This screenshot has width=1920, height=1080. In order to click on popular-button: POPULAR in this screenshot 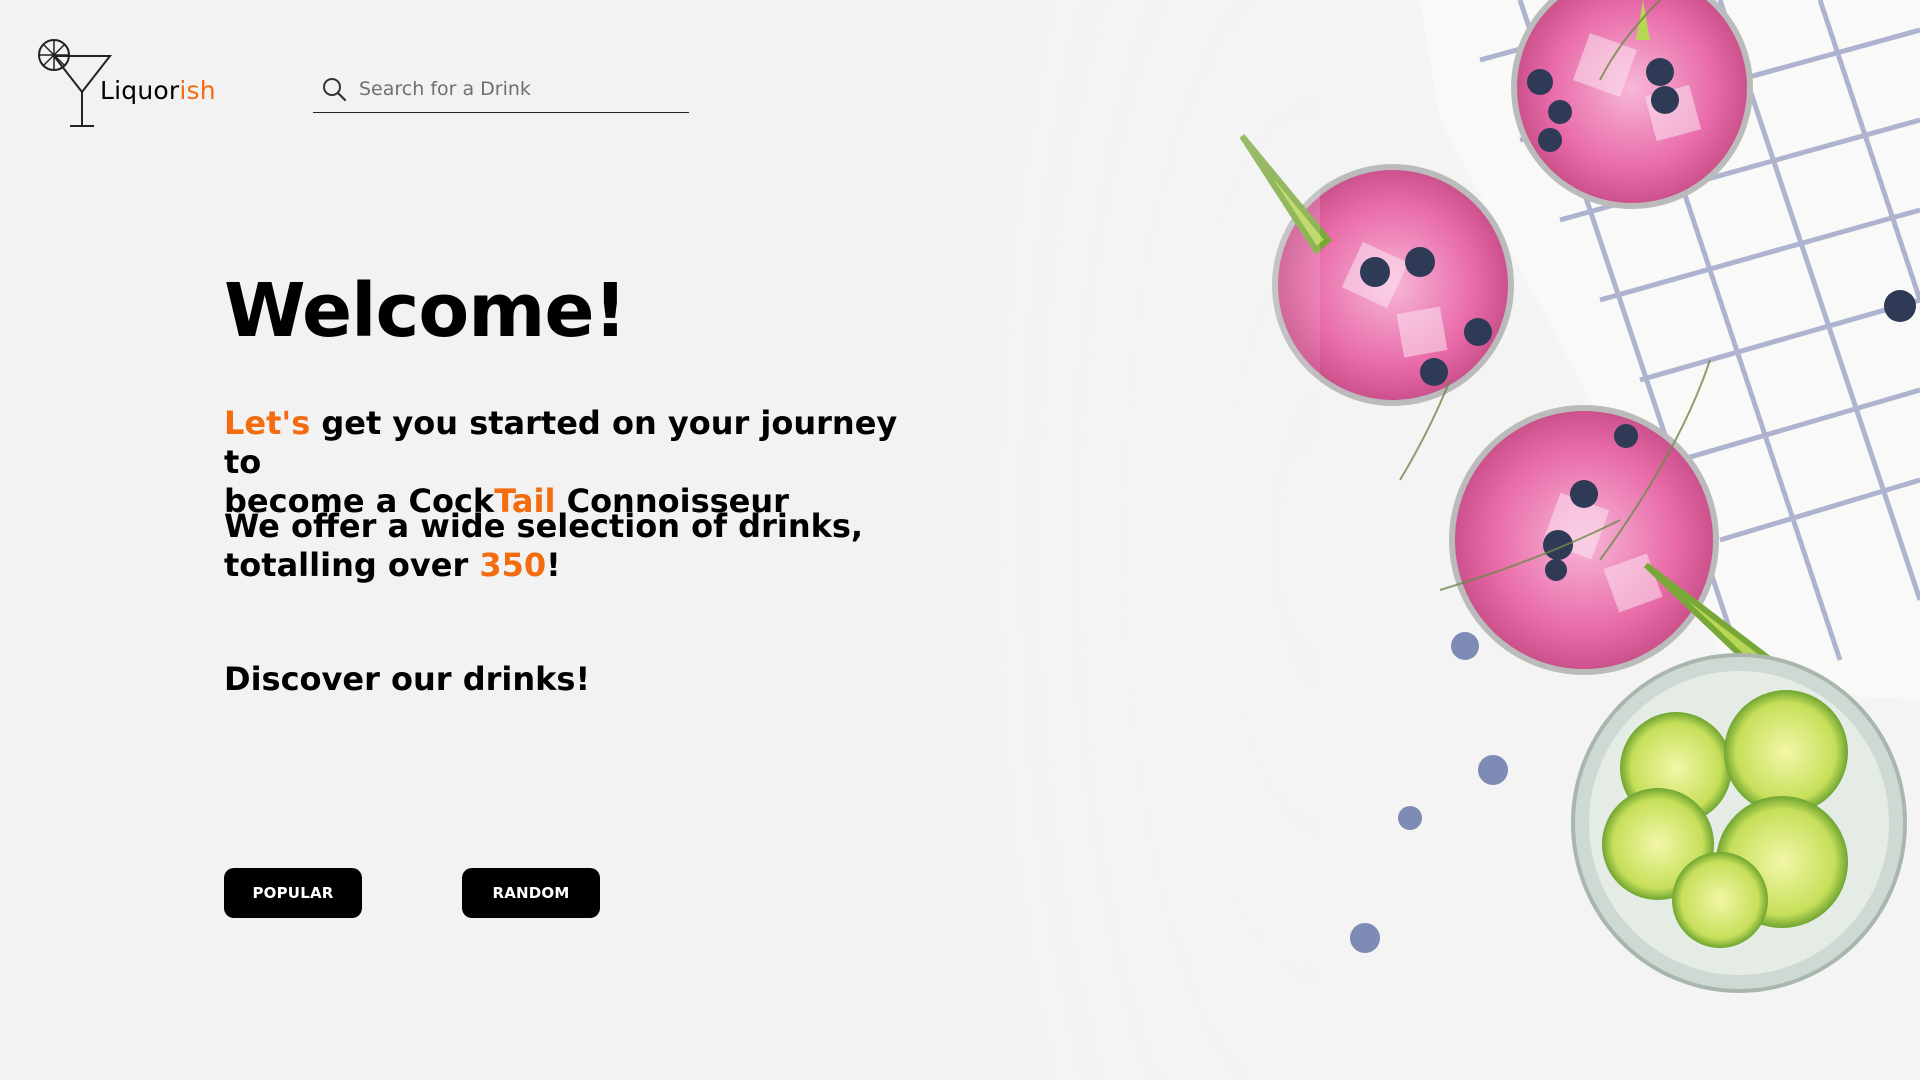, I will do `click(293, 893)`.